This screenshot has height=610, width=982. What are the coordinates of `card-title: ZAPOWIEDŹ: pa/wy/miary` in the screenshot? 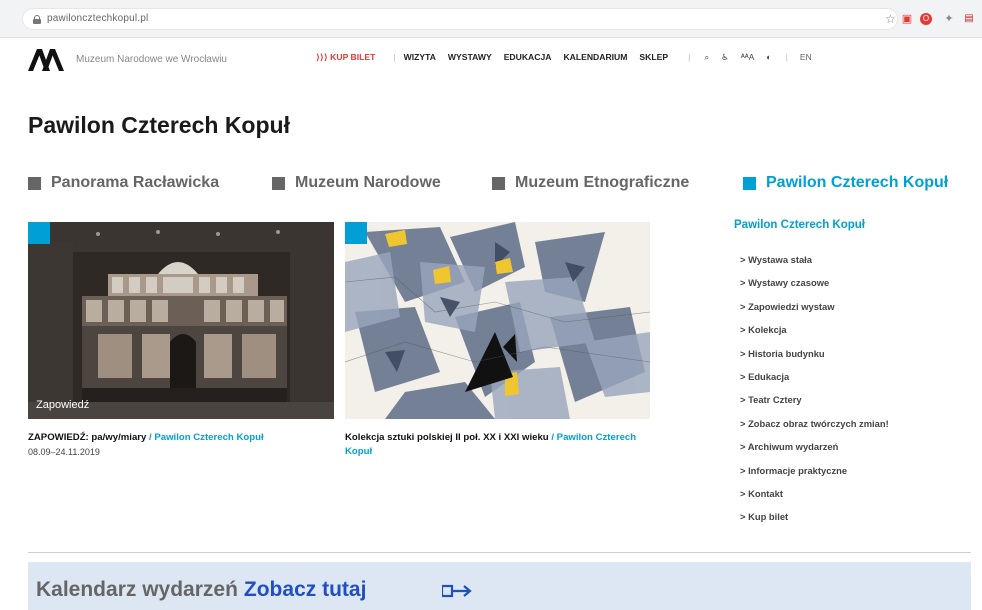 It's located at (87, 437).